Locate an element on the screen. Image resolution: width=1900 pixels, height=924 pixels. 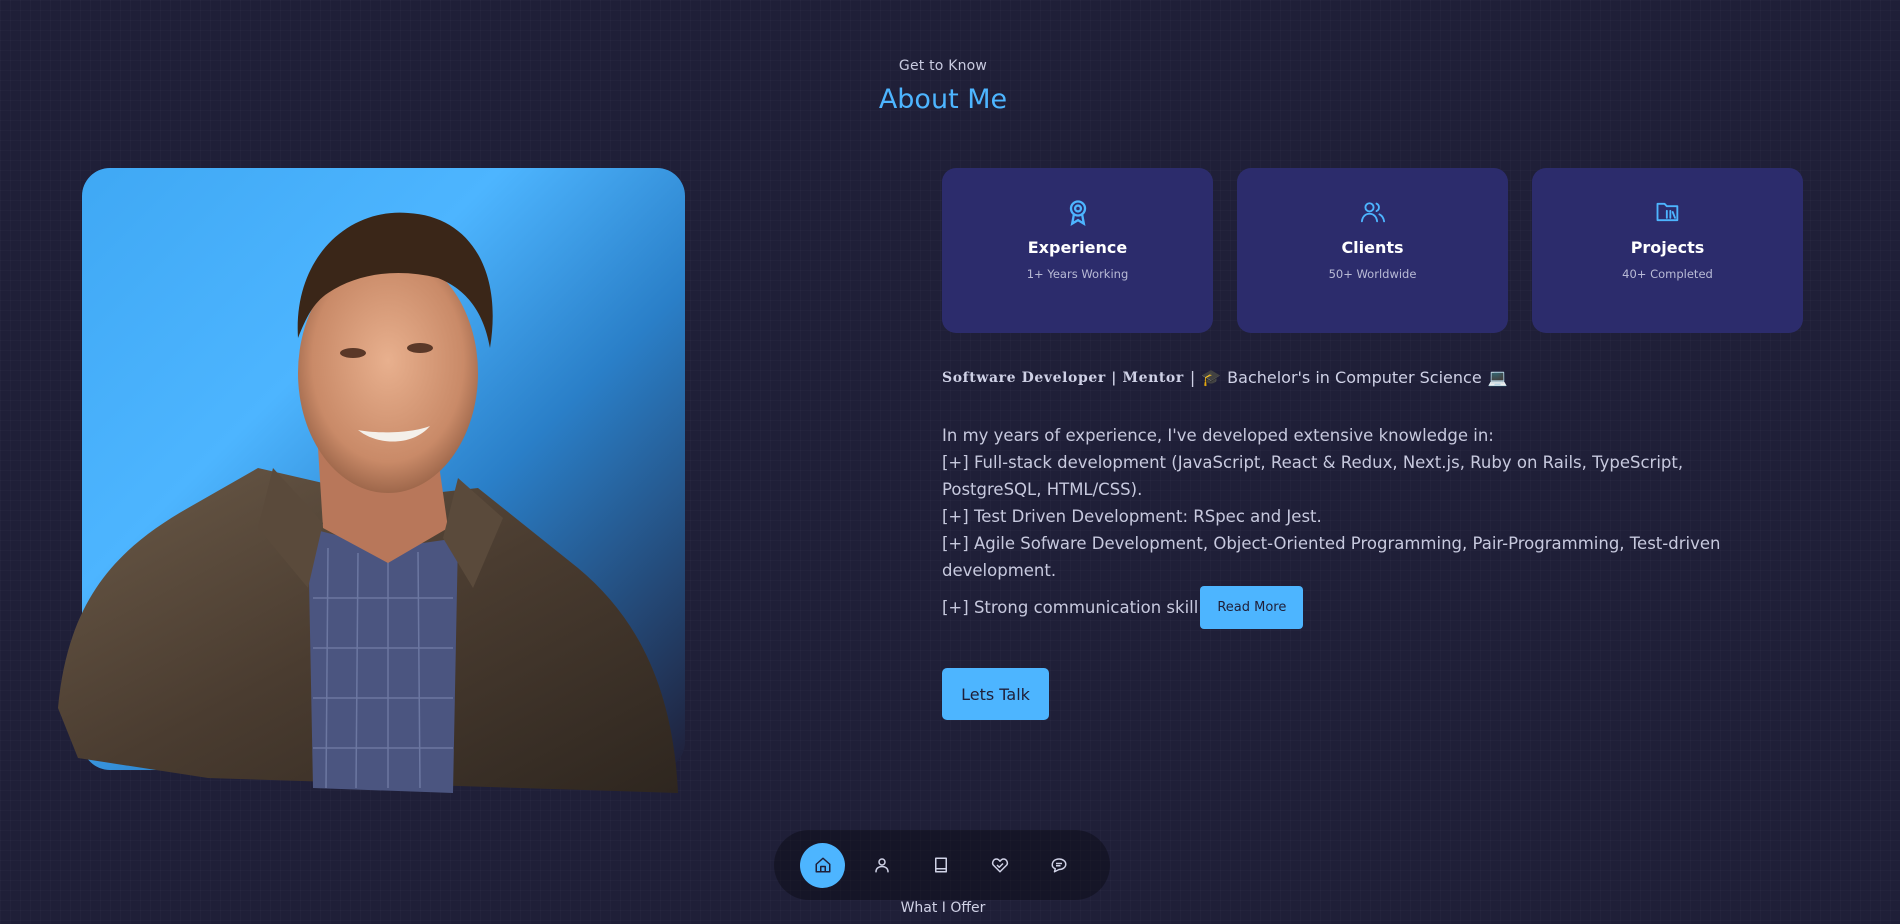
nav-home is located at coordinates (822, 865).